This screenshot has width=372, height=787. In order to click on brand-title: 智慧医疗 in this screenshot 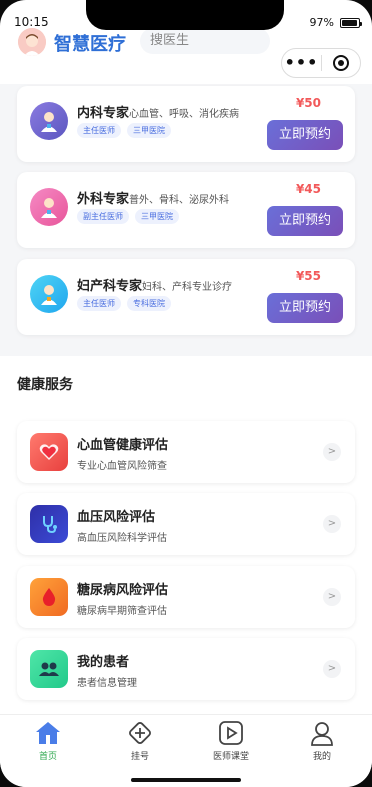, I will do `click(90, 44)`.